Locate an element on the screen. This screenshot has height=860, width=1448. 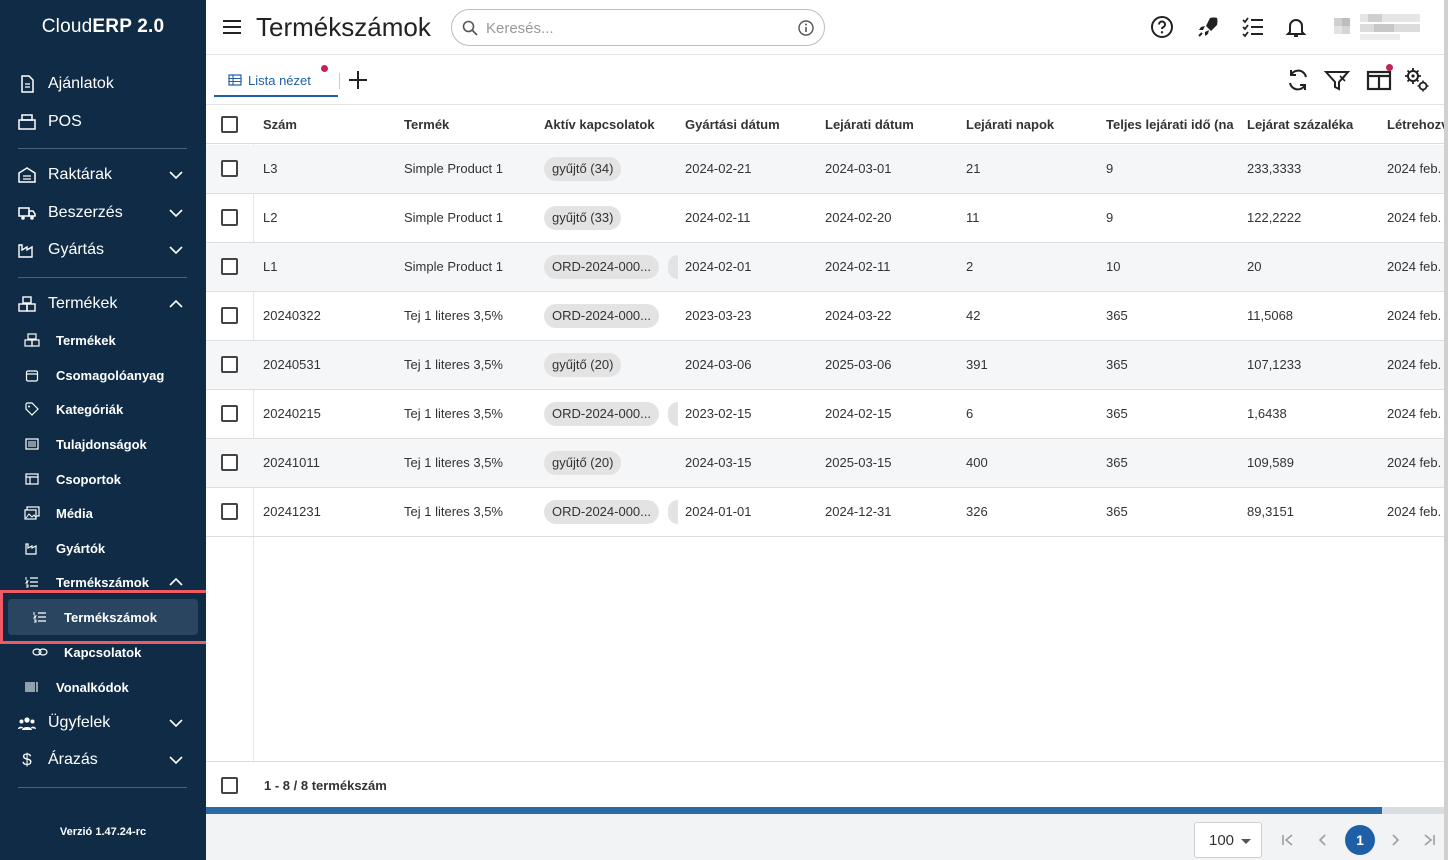
sidebar-item-arazas: $ Árazás is located at coordinates (103, 760).